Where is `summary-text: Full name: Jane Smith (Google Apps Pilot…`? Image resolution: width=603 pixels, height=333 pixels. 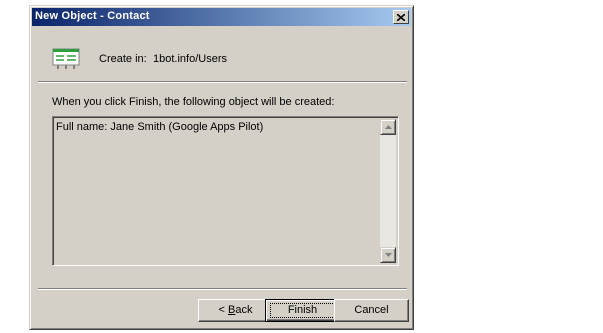 summary-text: Full name: Jane Smith (Google Apps Pilot… is located at coordinates (160, 127).